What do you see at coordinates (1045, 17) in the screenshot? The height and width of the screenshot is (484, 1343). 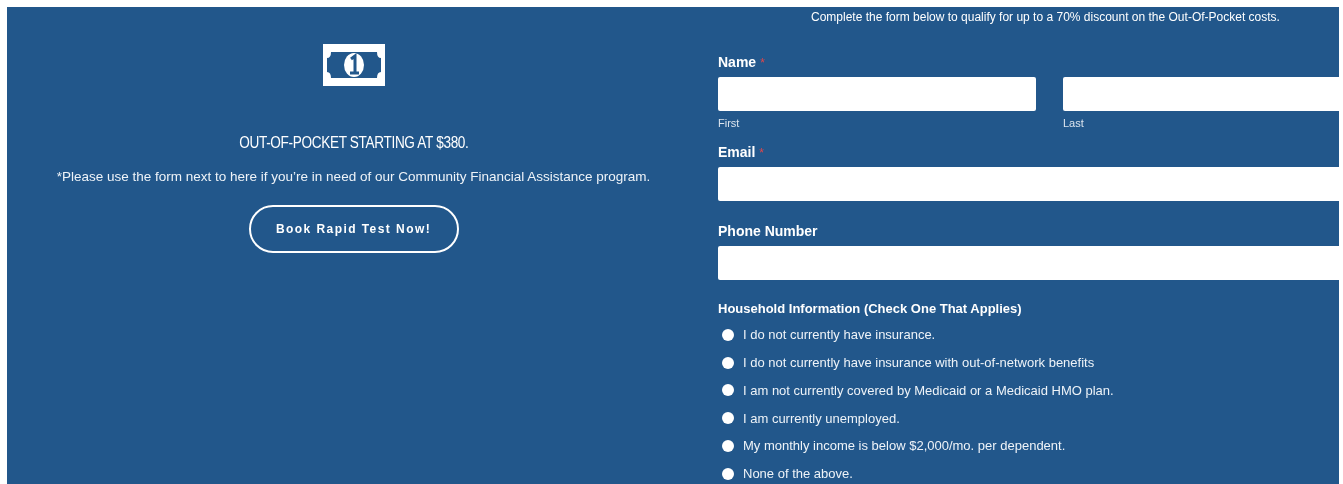 I see `discount-notice: Complete the form below to qualify for up to a 70% discount on the Out-Of-Pocket costs.` at bounding box center [1045, 17].